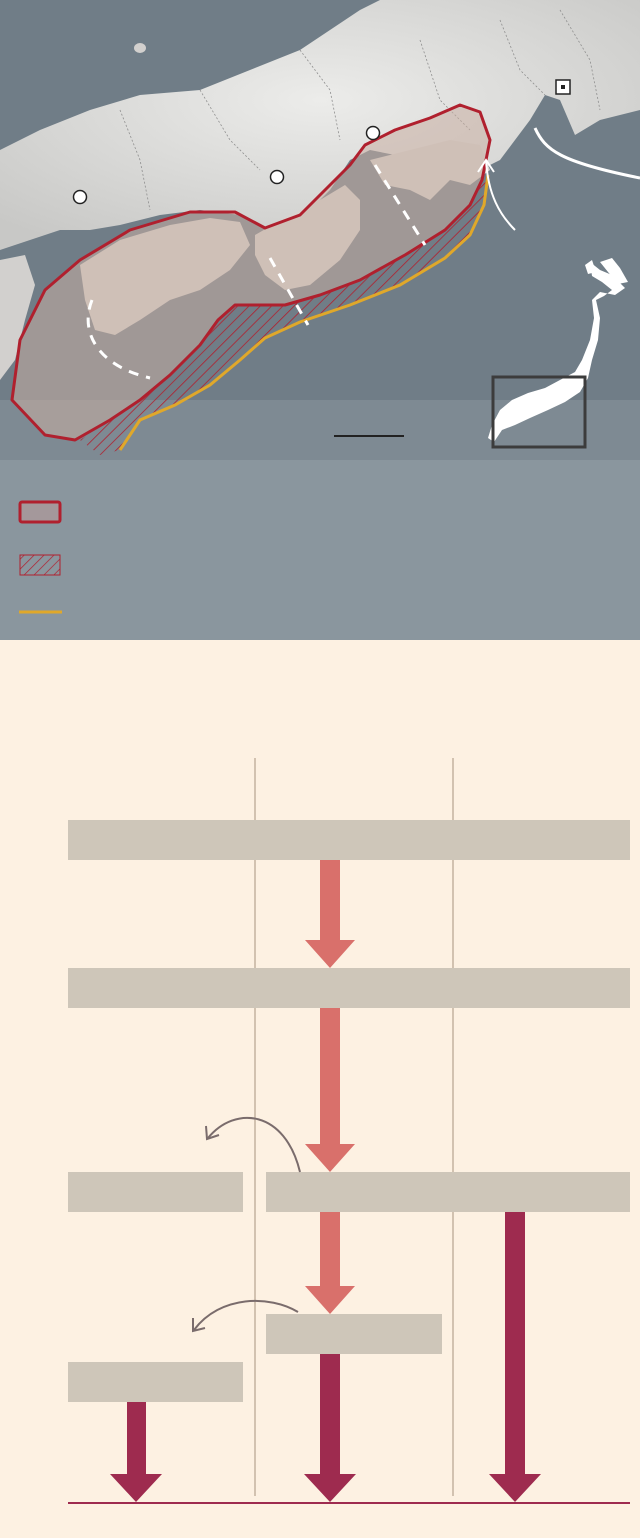  I want to click on legend-swatch-source-zone, so click(40, 512).